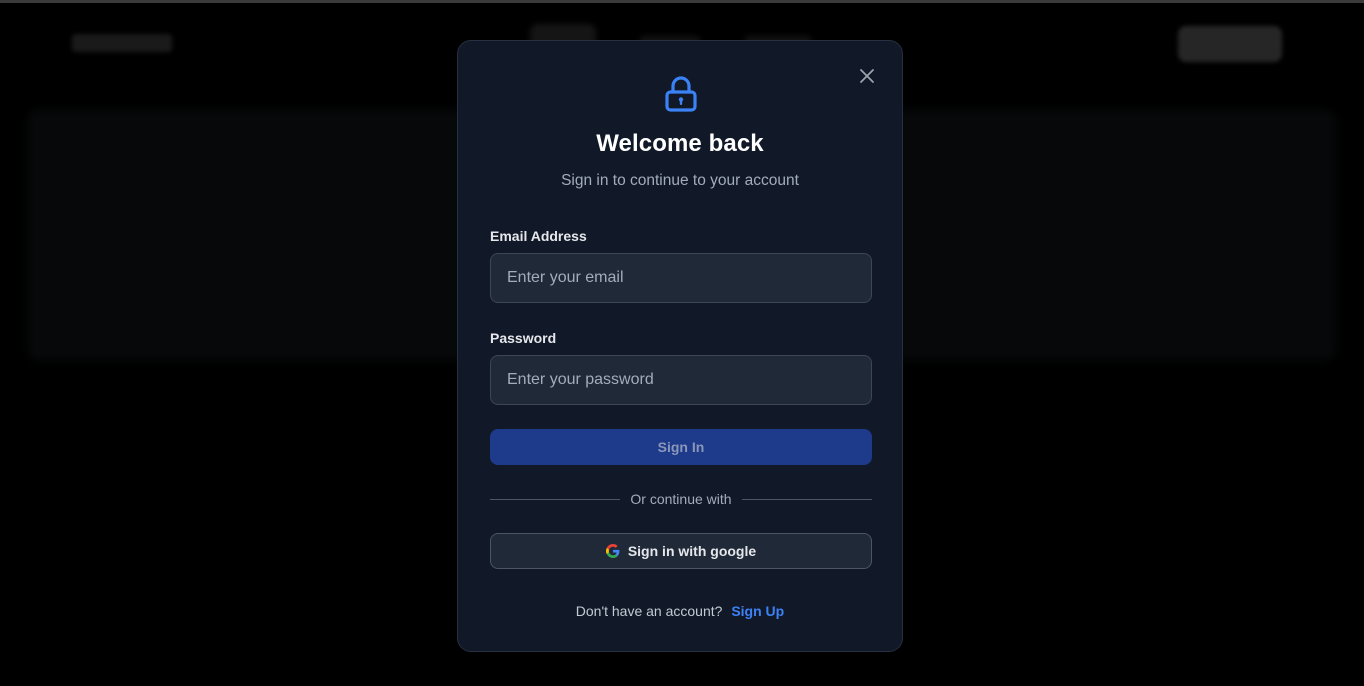  Describe the element at coordinates (649, 611) in the screenshot. I see `signup-prompt-text: Don't have an account?` at that location.